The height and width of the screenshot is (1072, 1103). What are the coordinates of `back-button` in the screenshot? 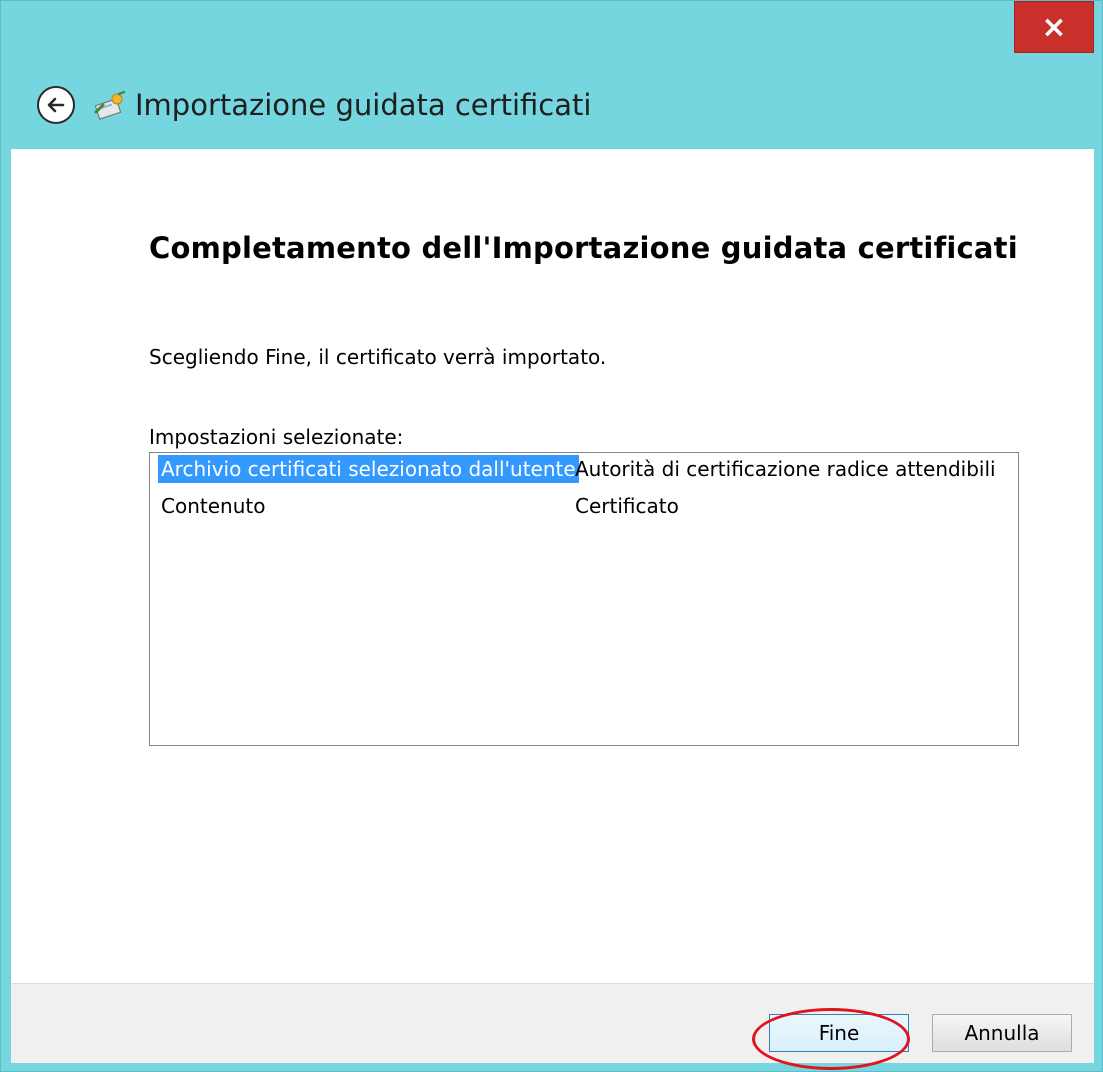 It's located at (56, 105).